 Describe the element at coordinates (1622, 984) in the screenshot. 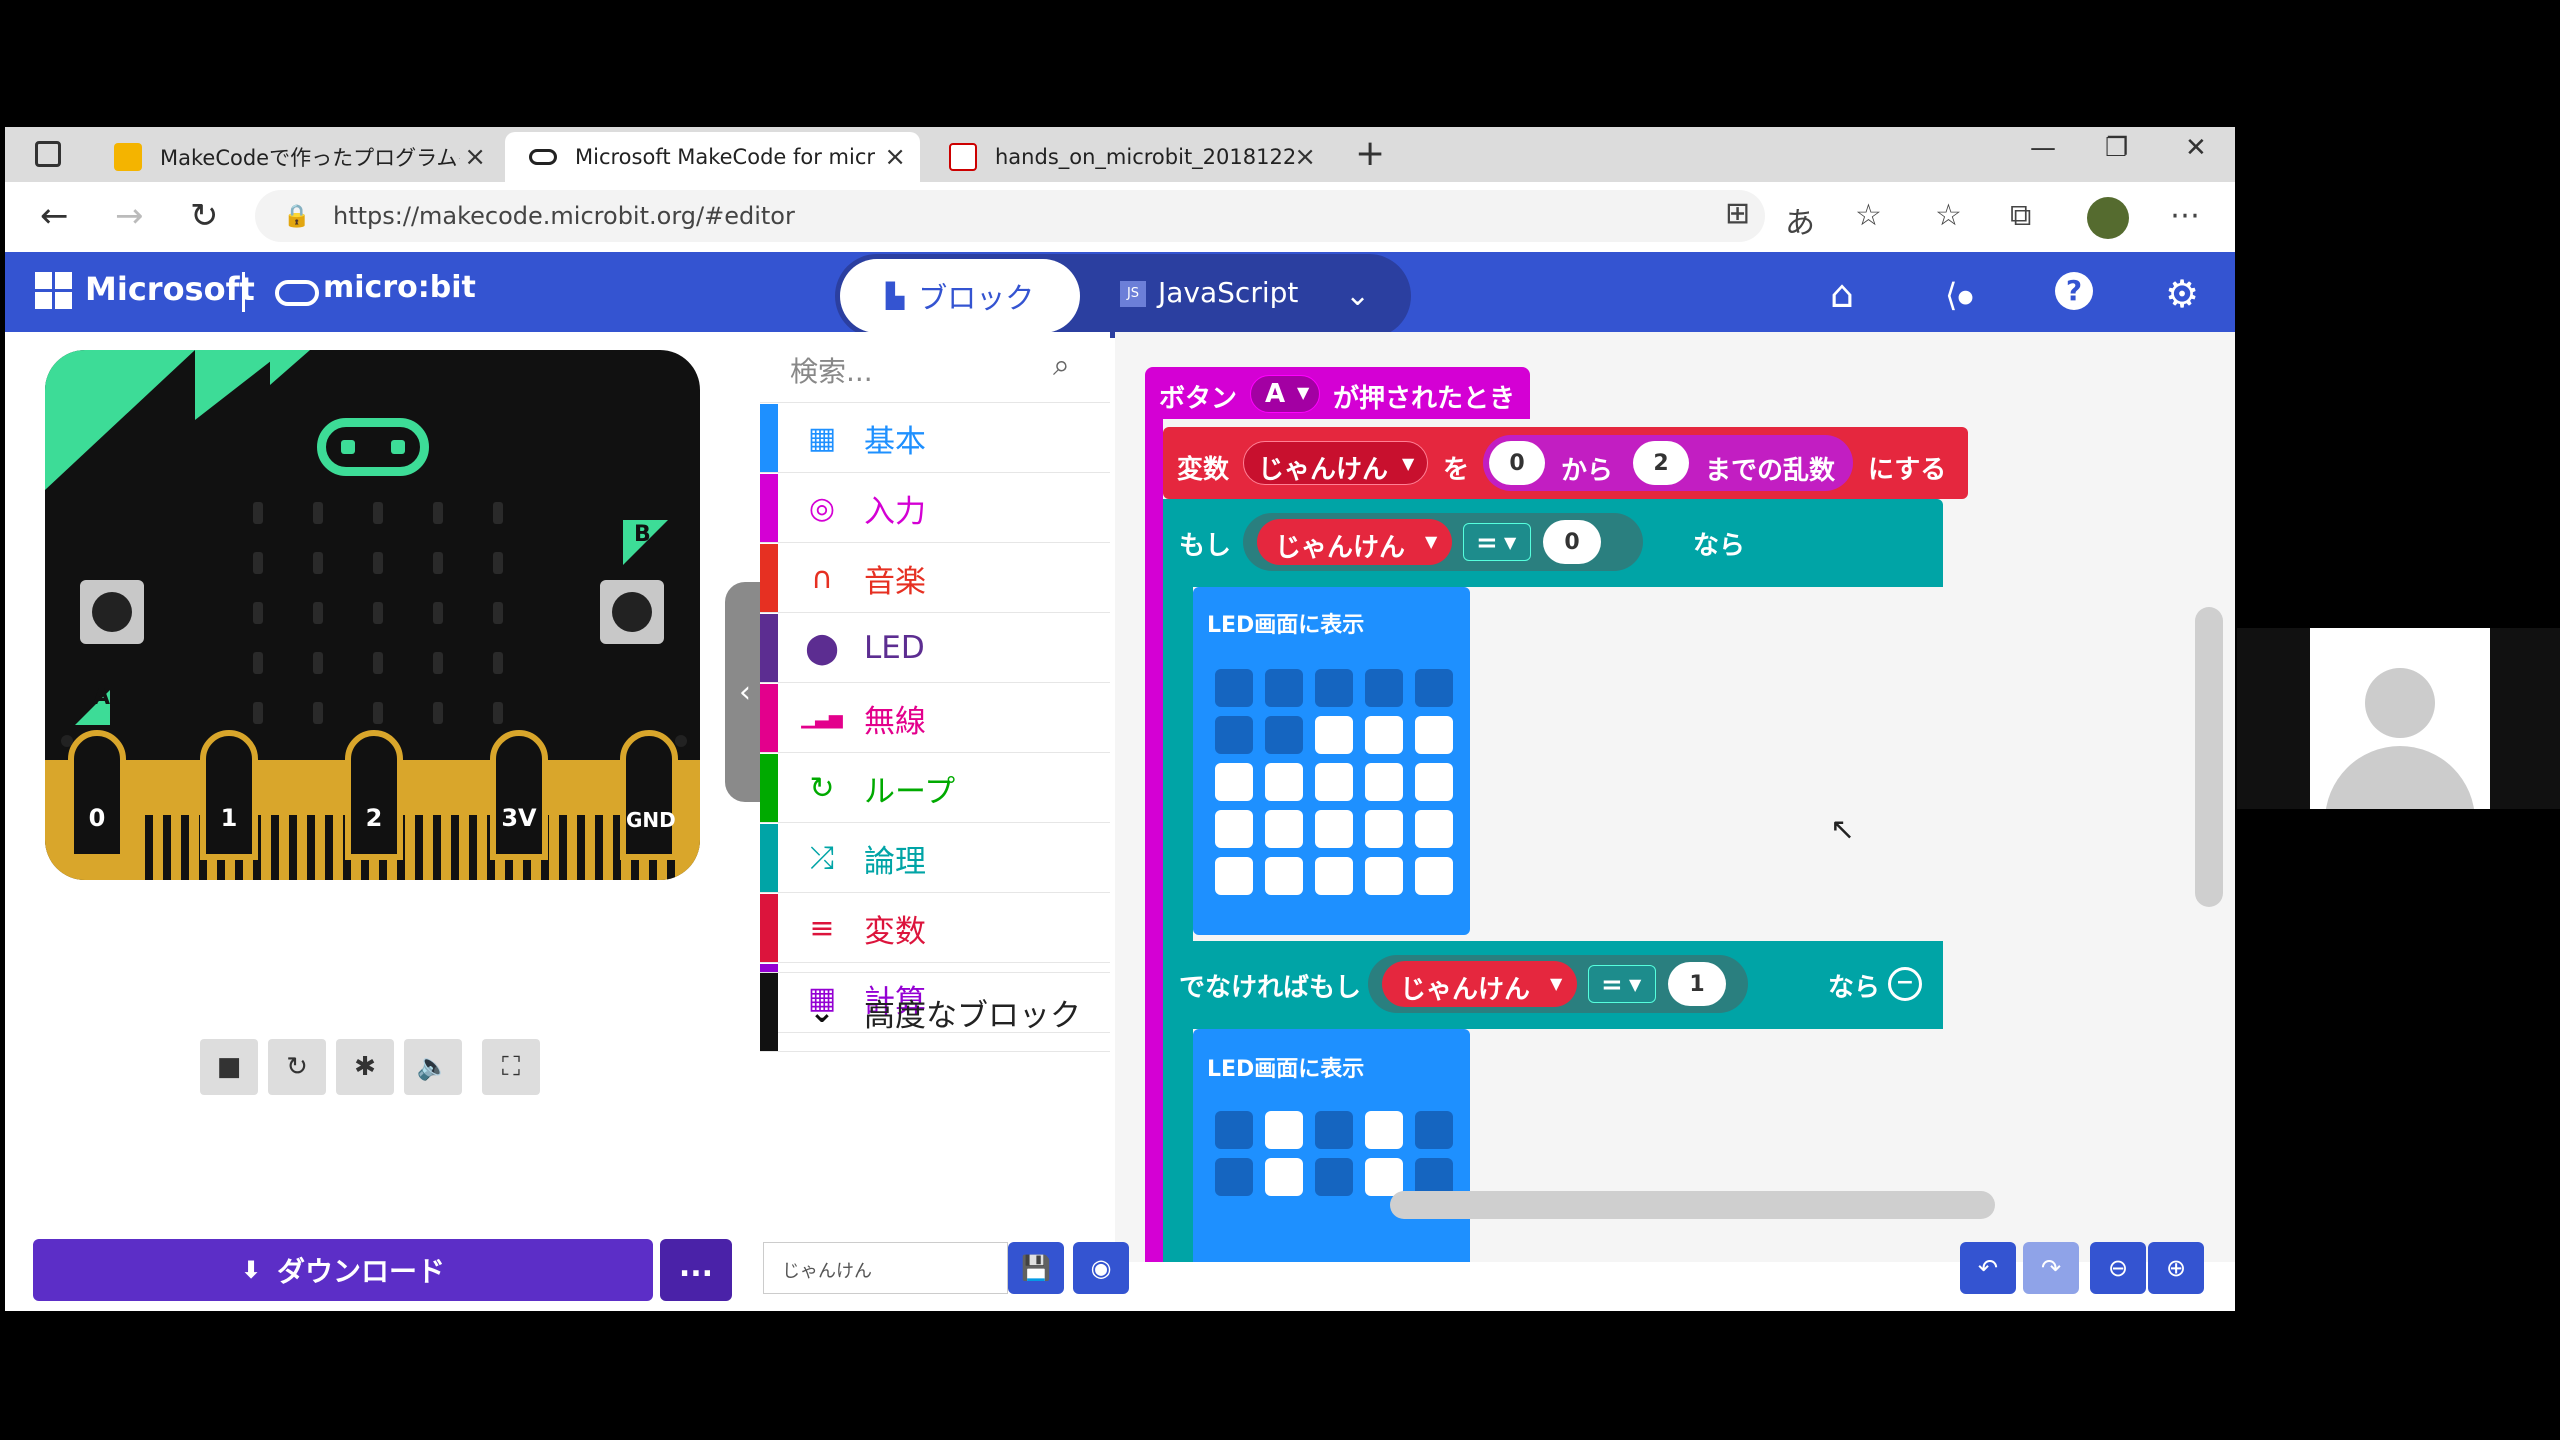

I see `operator-dropdown: = ▼` at that location.